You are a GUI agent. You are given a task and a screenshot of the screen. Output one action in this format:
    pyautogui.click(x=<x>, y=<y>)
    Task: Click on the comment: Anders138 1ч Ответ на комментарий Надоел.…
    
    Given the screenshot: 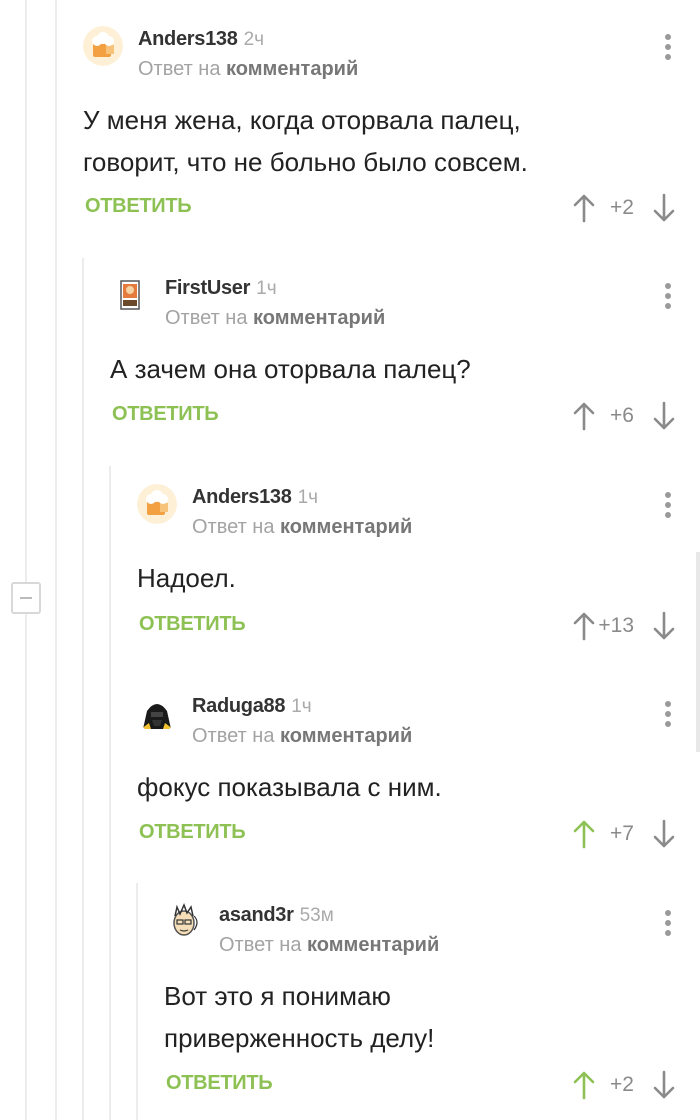 What is the action you would take?
    pyautogui.click(x=418, y=564)
    